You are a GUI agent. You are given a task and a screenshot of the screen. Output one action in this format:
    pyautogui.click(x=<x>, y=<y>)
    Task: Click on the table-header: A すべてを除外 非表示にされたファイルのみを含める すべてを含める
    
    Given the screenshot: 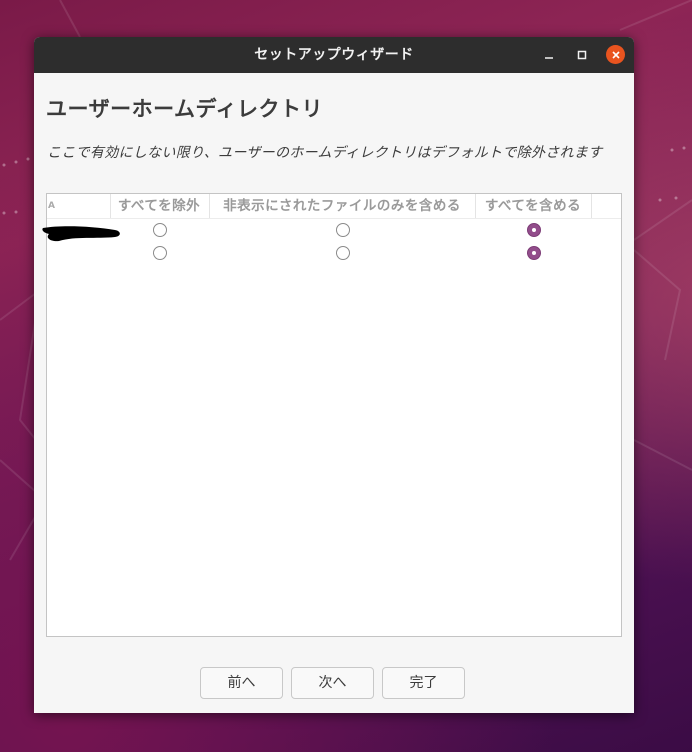 What is the action you would take?
    pyautogui.click(x=334, y=206)
    